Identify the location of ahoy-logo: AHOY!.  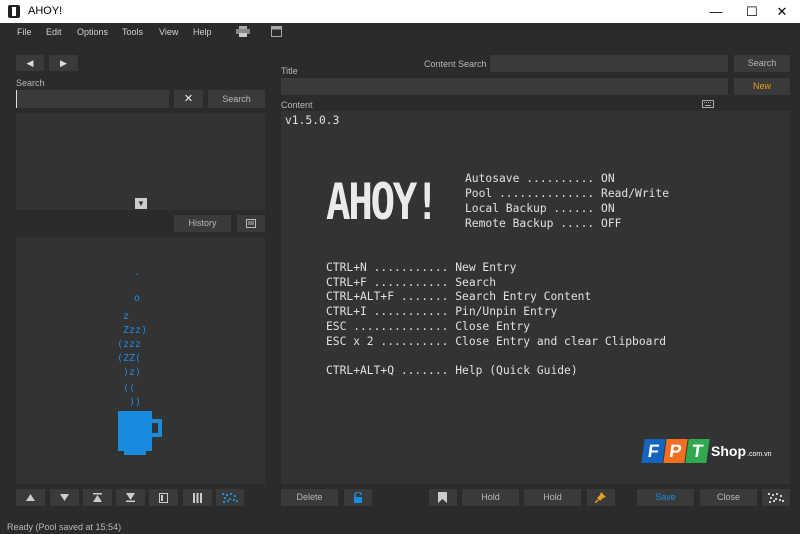
(383, 202).